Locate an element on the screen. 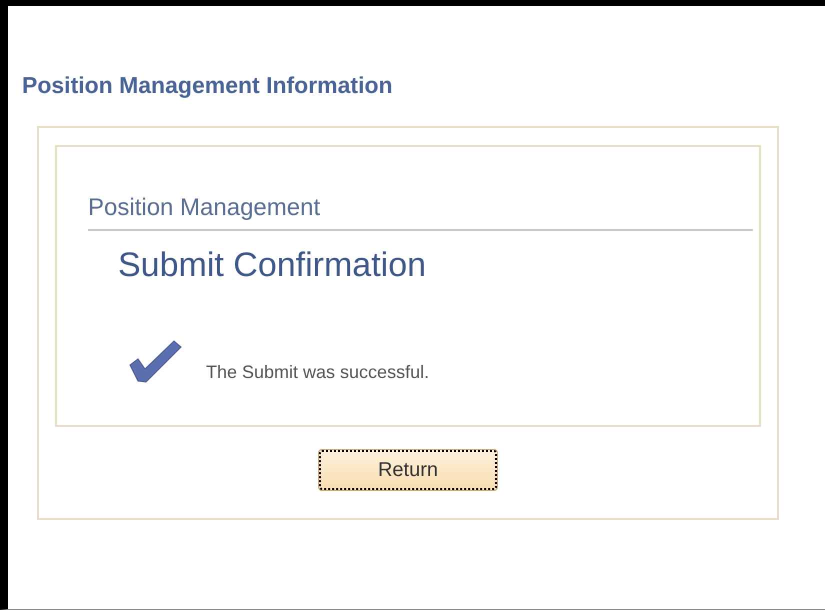 The height and width of the screenshot is (610, 825). section-title: Position Management is located at coordinates (420, 211).